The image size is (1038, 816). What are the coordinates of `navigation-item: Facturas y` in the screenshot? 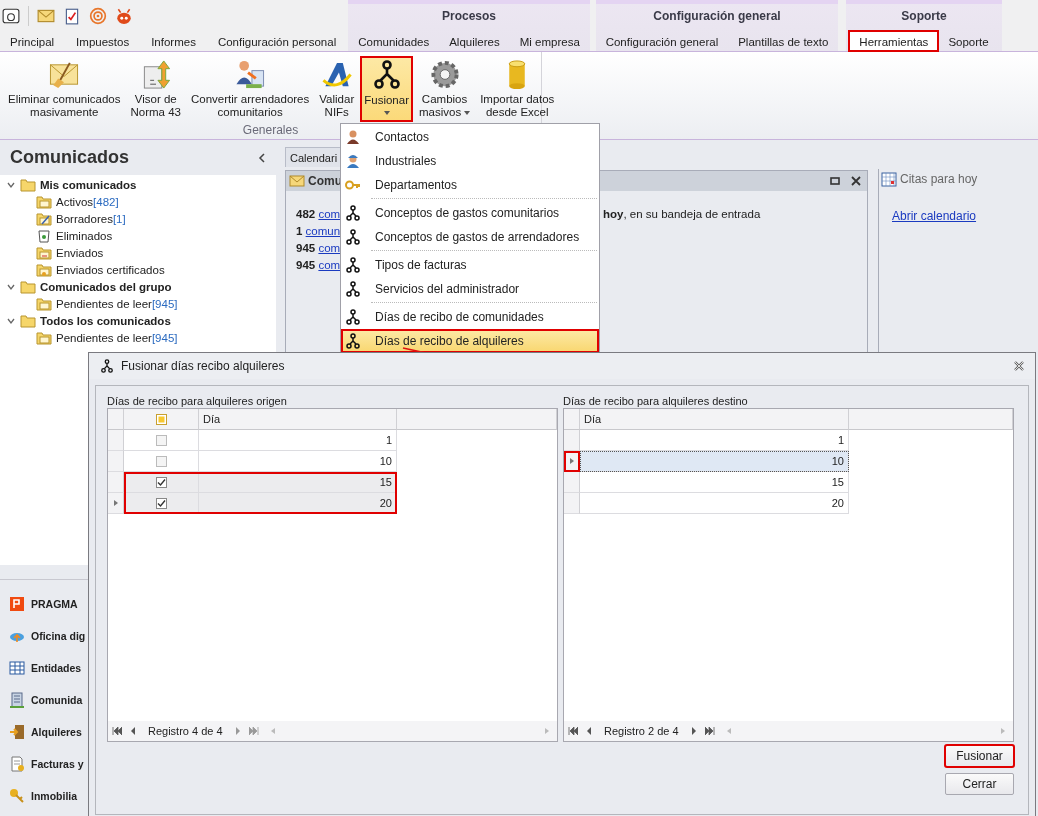 It's located at (57, 764).